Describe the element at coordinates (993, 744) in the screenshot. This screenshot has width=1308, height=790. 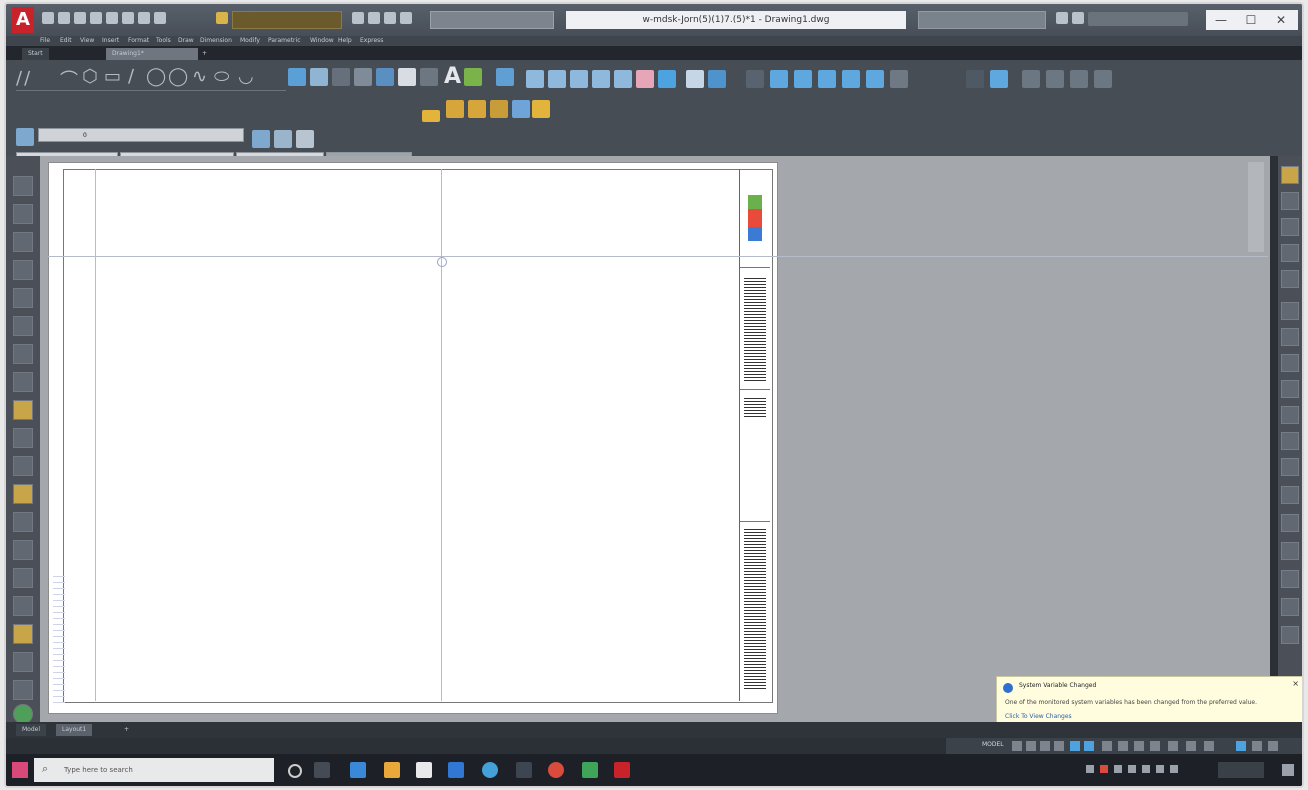
I see `model-space-label: MODEL` at that location.